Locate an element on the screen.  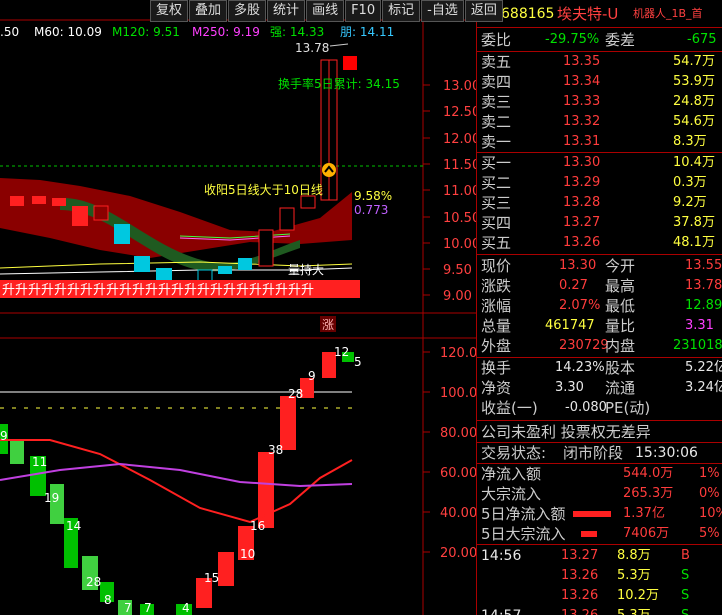
buy-row: 买二 13.29 0.3万 is located at coordinates (599, 183).